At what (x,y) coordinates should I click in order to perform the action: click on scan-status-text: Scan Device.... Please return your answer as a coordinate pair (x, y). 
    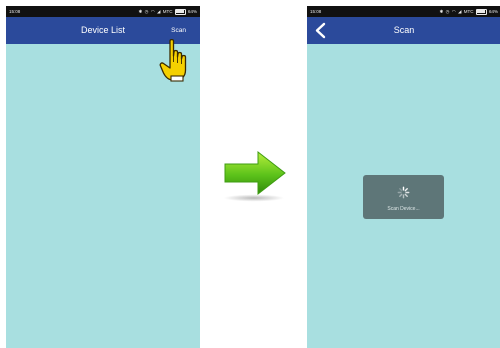
    Looking at the image, I should click on (403, 209).